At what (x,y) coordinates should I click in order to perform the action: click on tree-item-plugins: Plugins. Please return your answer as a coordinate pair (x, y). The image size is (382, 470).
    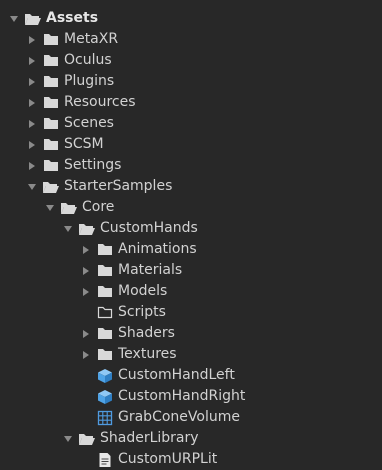
    Looking at the image, I should click on (191, 81).